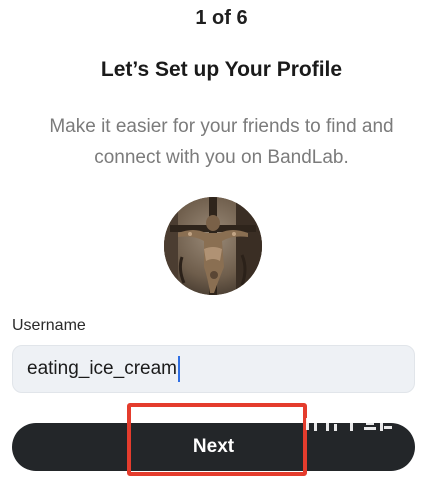 This screenshot has height=496, width=443. I want to click on next-button: Next, so click(213, 447).